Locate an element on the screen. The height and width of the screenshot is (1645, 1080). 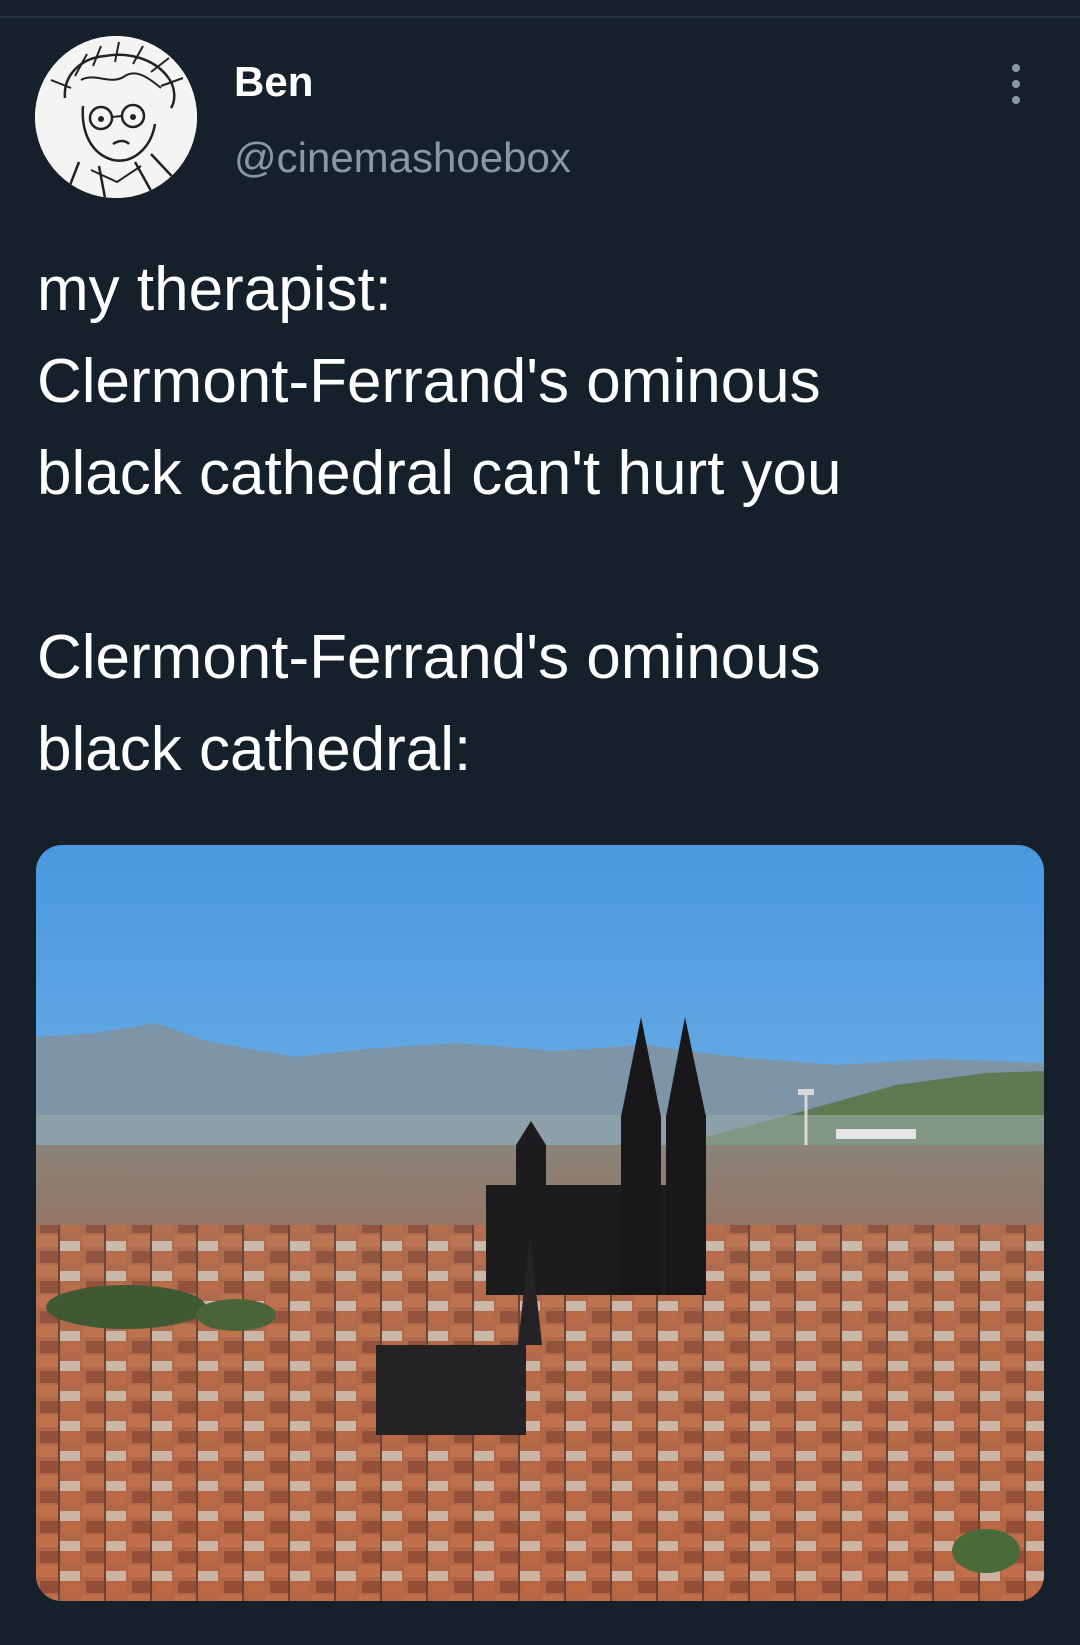
avatar is located at coordinates (116, 117).